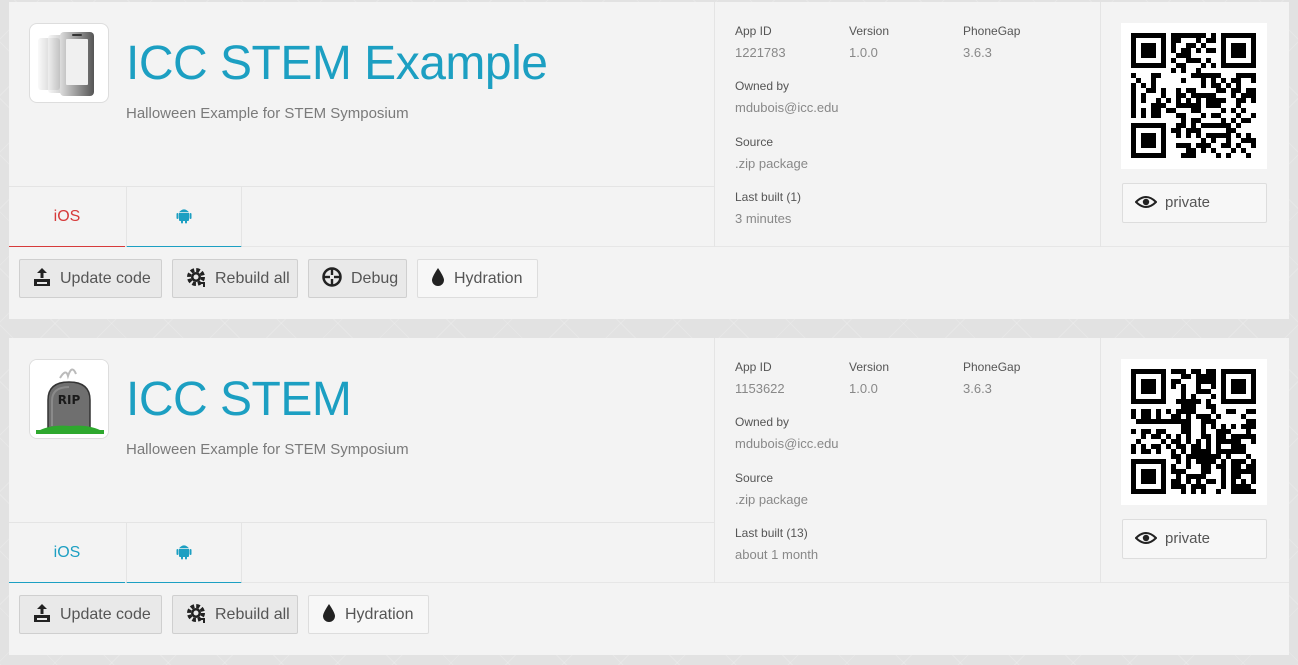 Image resolution: width=1298 pixels, height=665 pixels. I want to click on app-icon: RIP, so click(69, 399).